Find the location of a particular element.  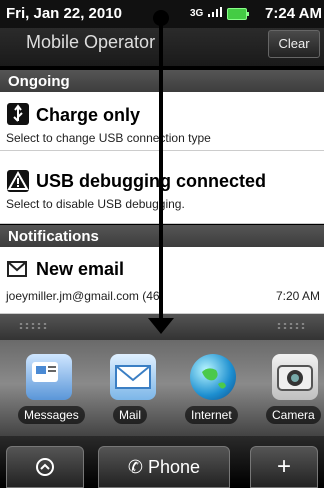

notification-time: 7:20 AM is located at coordinates (297, 296).